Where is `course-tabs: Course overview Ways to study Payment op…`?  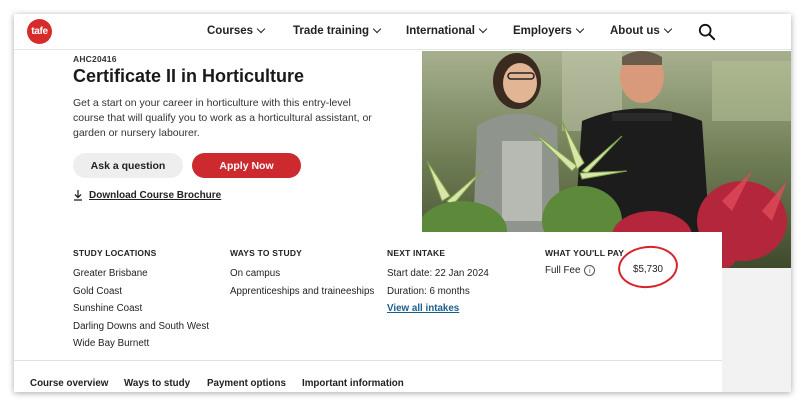 course-tabs: Course overview Ways to study Payment op… is located at coordinates (368, 376).